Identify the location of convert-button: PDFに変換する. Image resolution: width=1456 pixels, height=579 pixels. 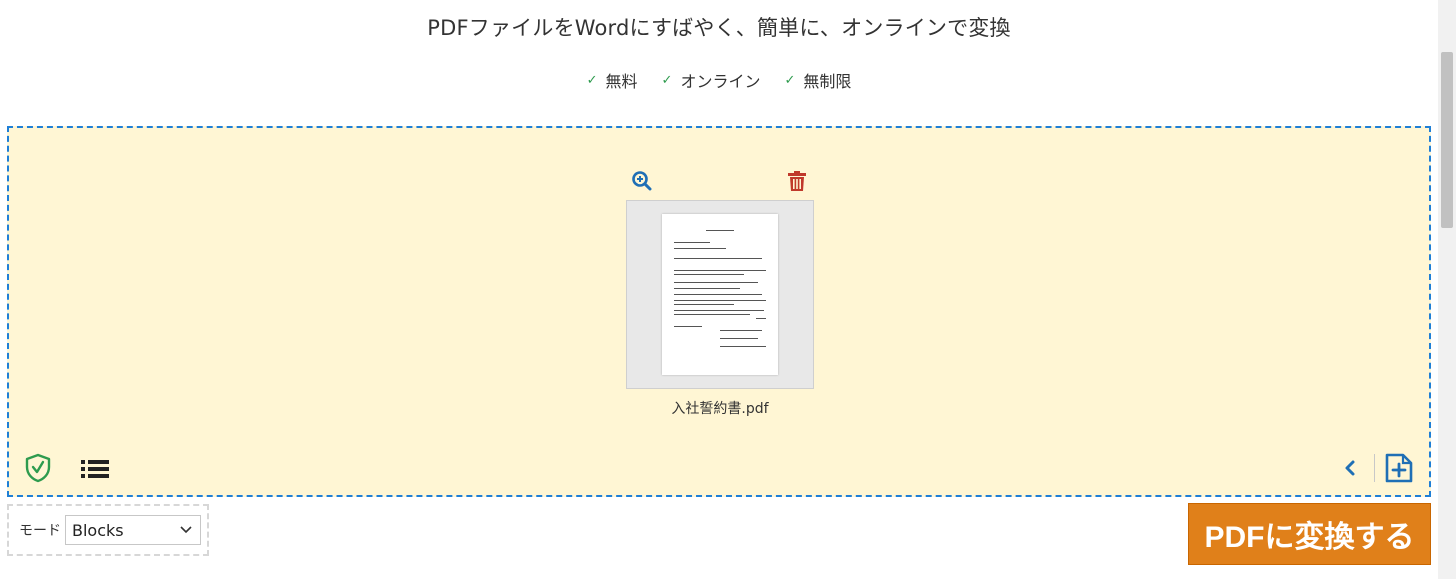
(1309, 534).